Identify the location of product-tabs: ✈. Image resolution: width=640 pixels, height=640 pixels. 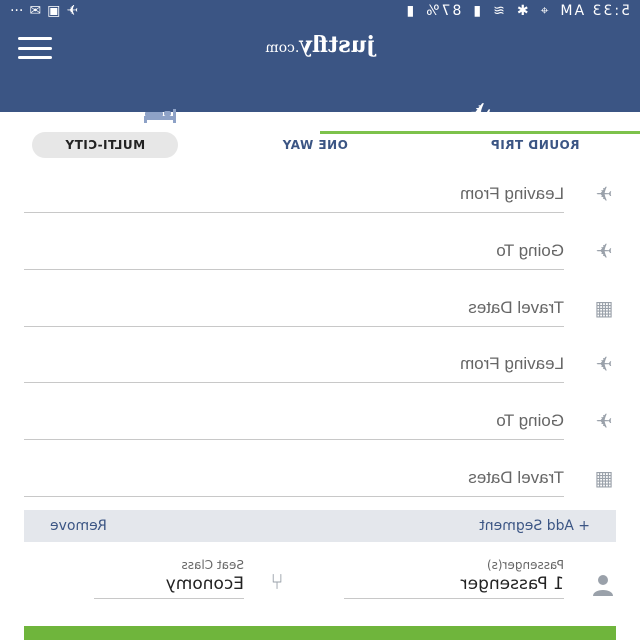
(320, 115).